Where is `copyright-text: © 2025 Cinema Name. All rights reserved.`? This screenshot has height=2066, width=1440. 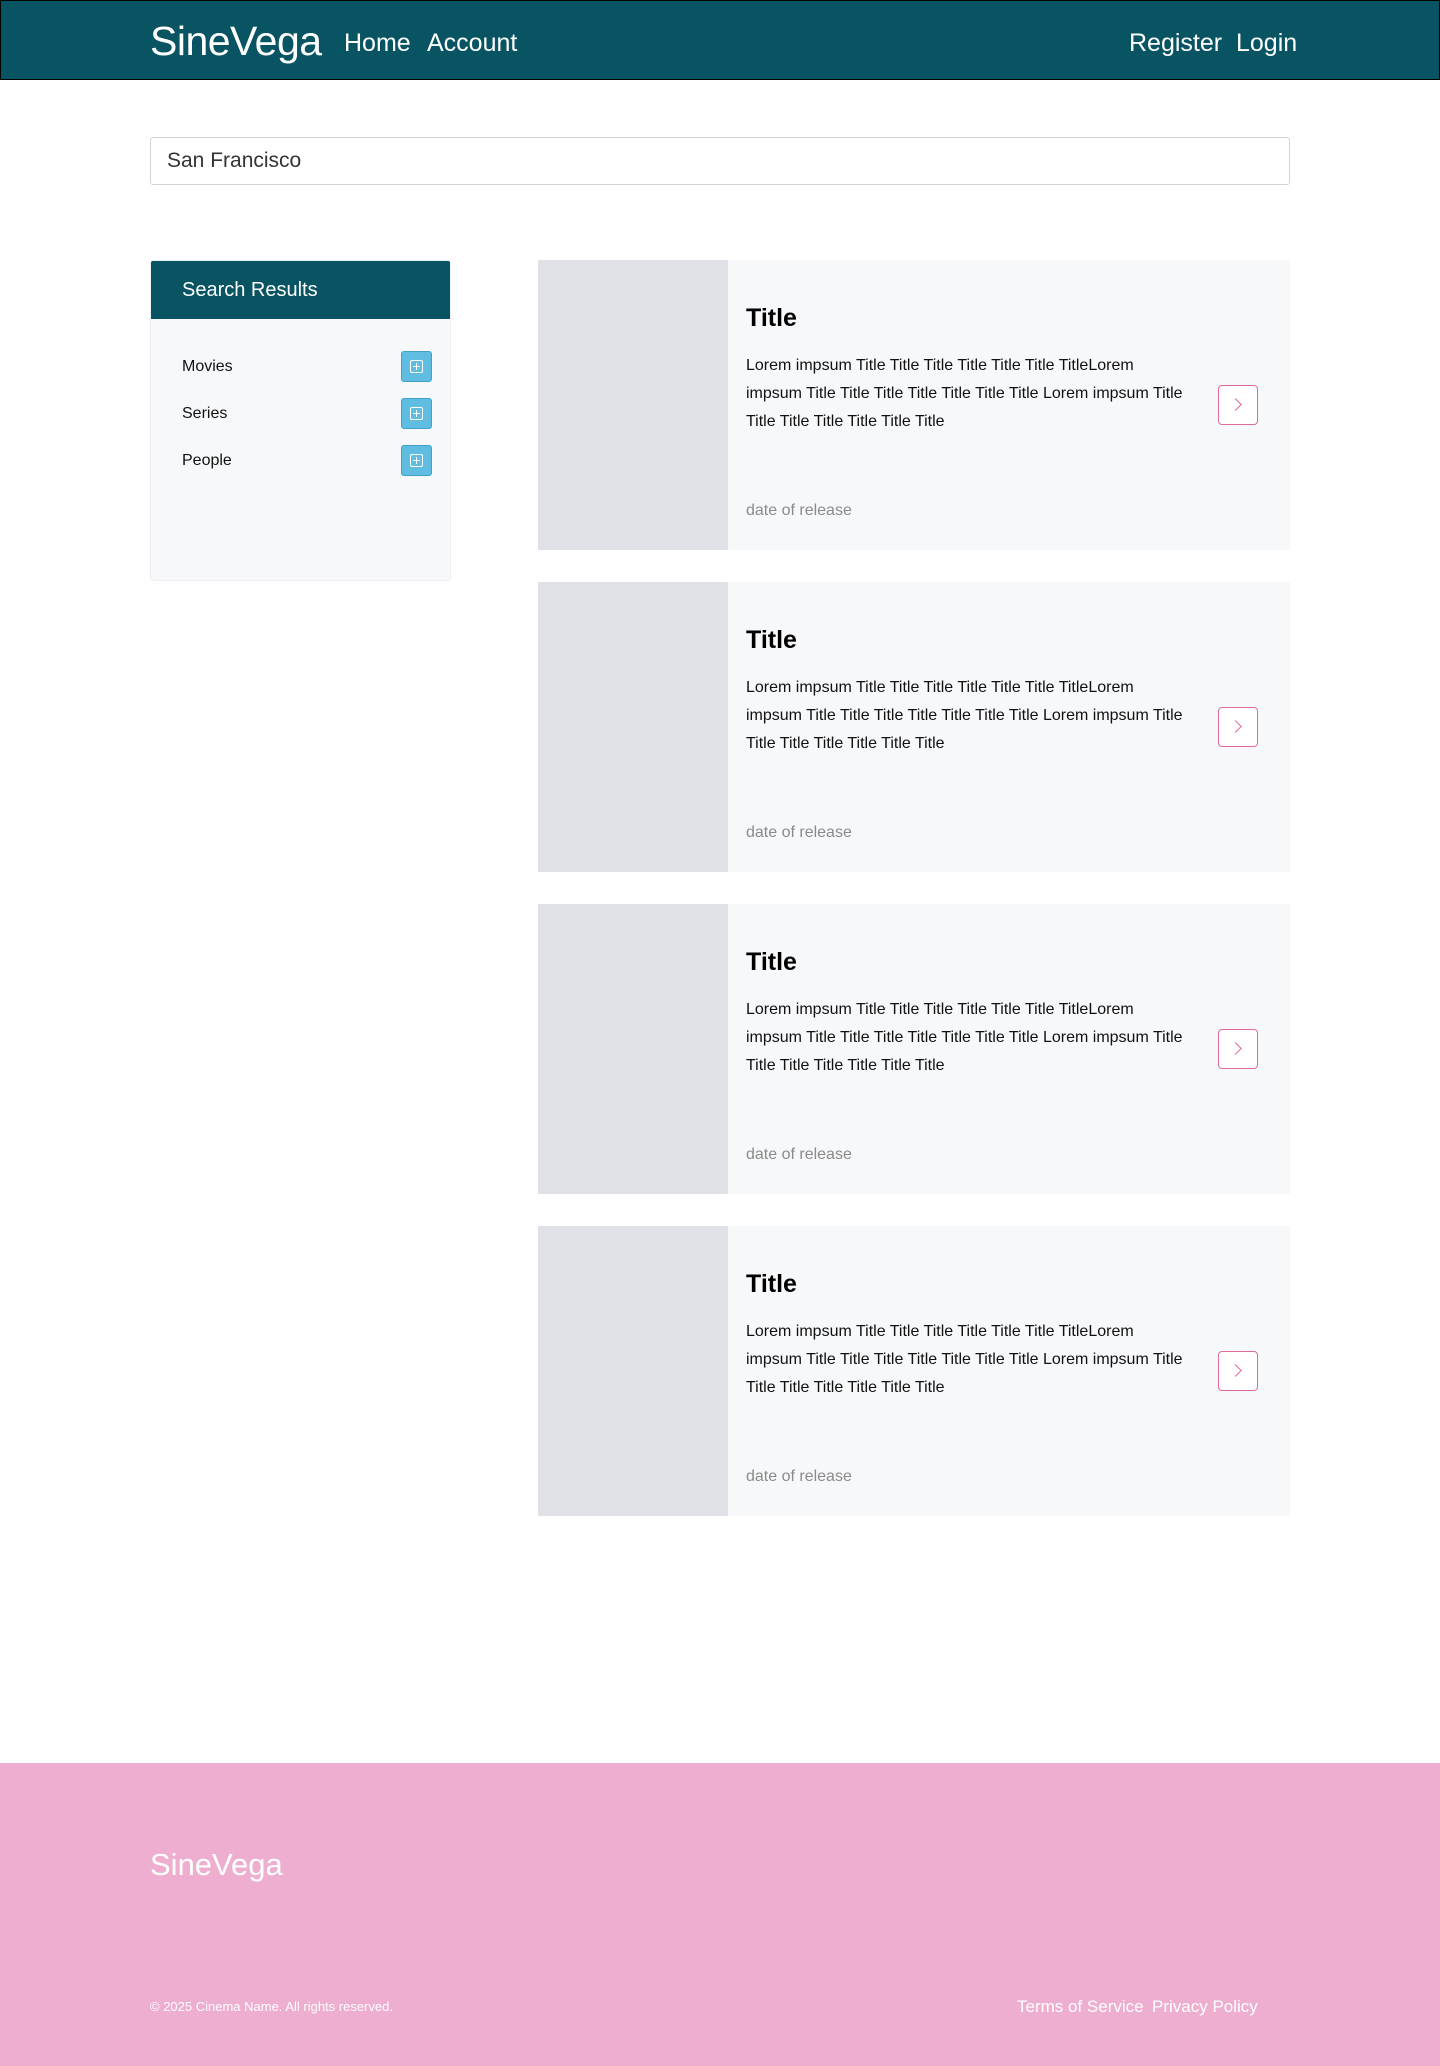
copyright-text: © 2025 Cinema Name. All rights reserved. is located at coordinates (271, 2006).